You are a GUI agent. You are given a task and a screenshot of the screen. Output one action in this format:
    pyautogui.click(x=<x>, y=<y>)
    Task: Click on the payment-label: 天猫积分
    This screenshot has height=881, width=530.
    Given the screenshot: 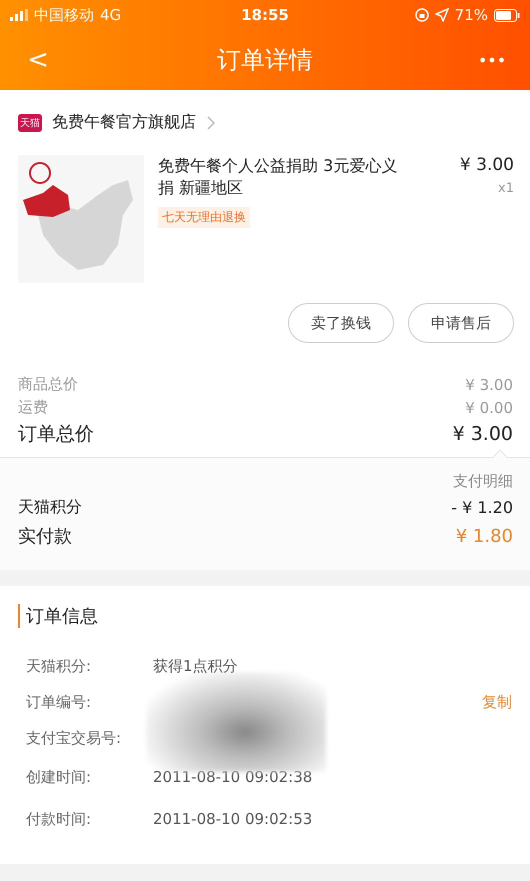 What is the action you would take?
    pyautogui.click(x=50, y=507)
    